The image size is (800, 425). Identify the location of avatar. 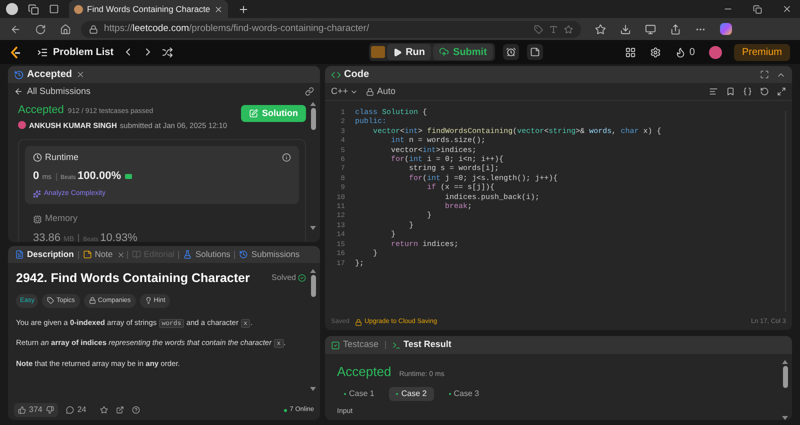
(715, 52).